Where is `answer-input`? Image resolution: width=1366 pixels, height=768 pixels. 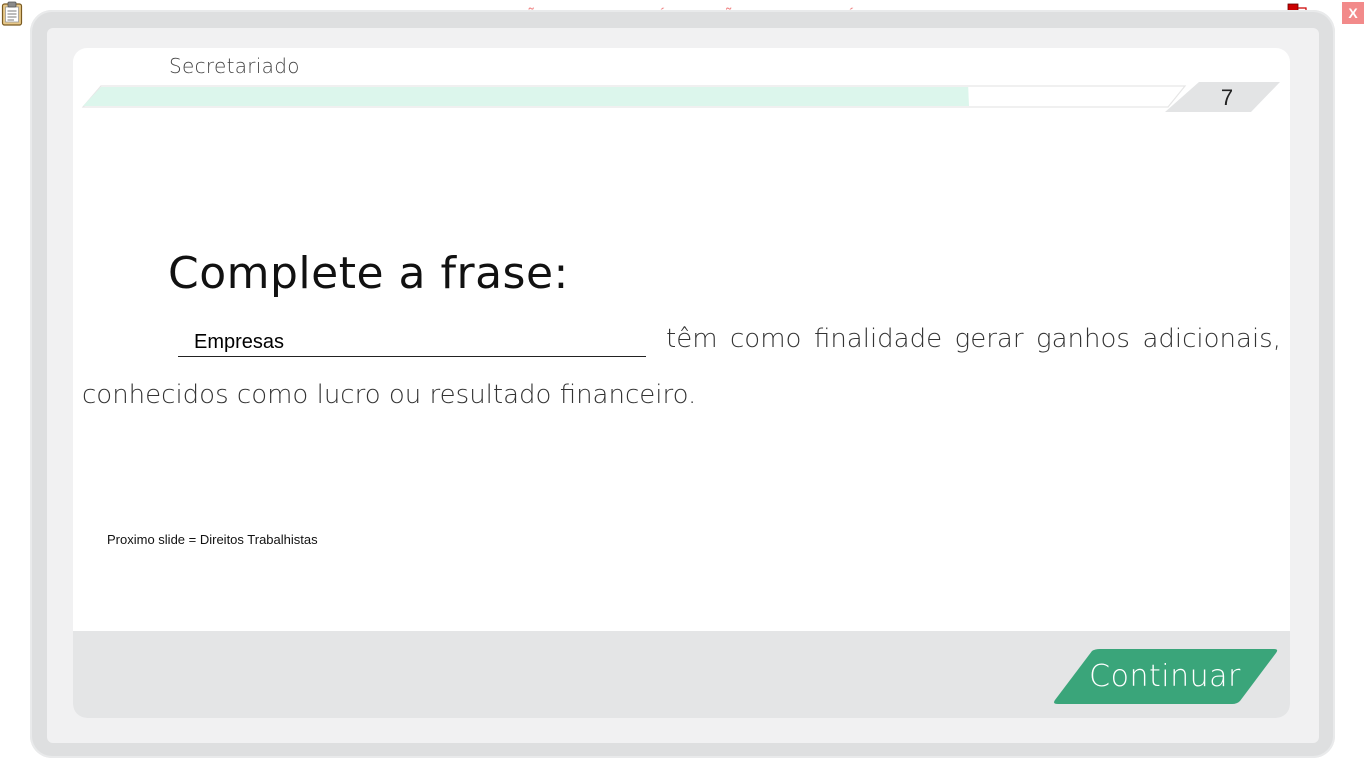
answer-input is located at coordinates (412, 342).